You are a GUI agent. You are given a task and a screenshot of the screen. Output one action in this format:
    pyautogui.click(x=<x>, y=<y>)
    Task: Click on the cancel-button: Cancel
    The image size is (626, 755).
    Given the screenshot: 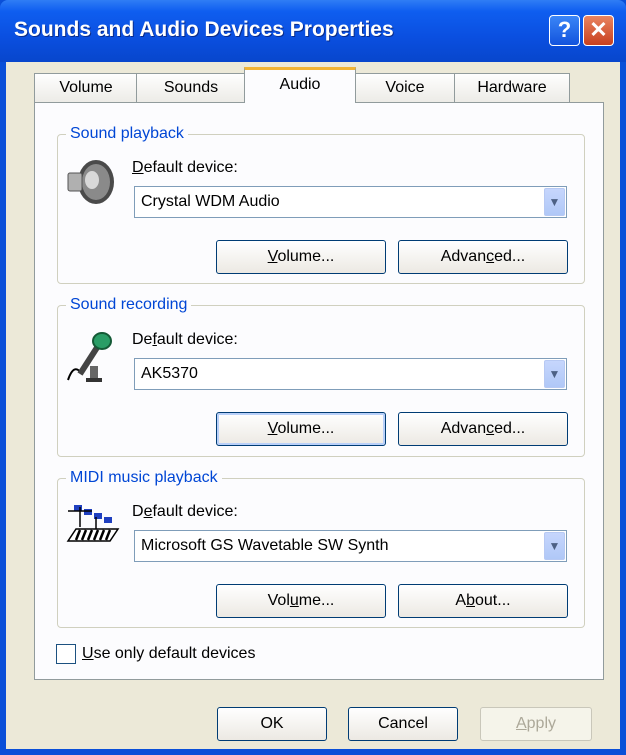 What is the action you would take?
    pyautogui.click(x=403, y=724)
    